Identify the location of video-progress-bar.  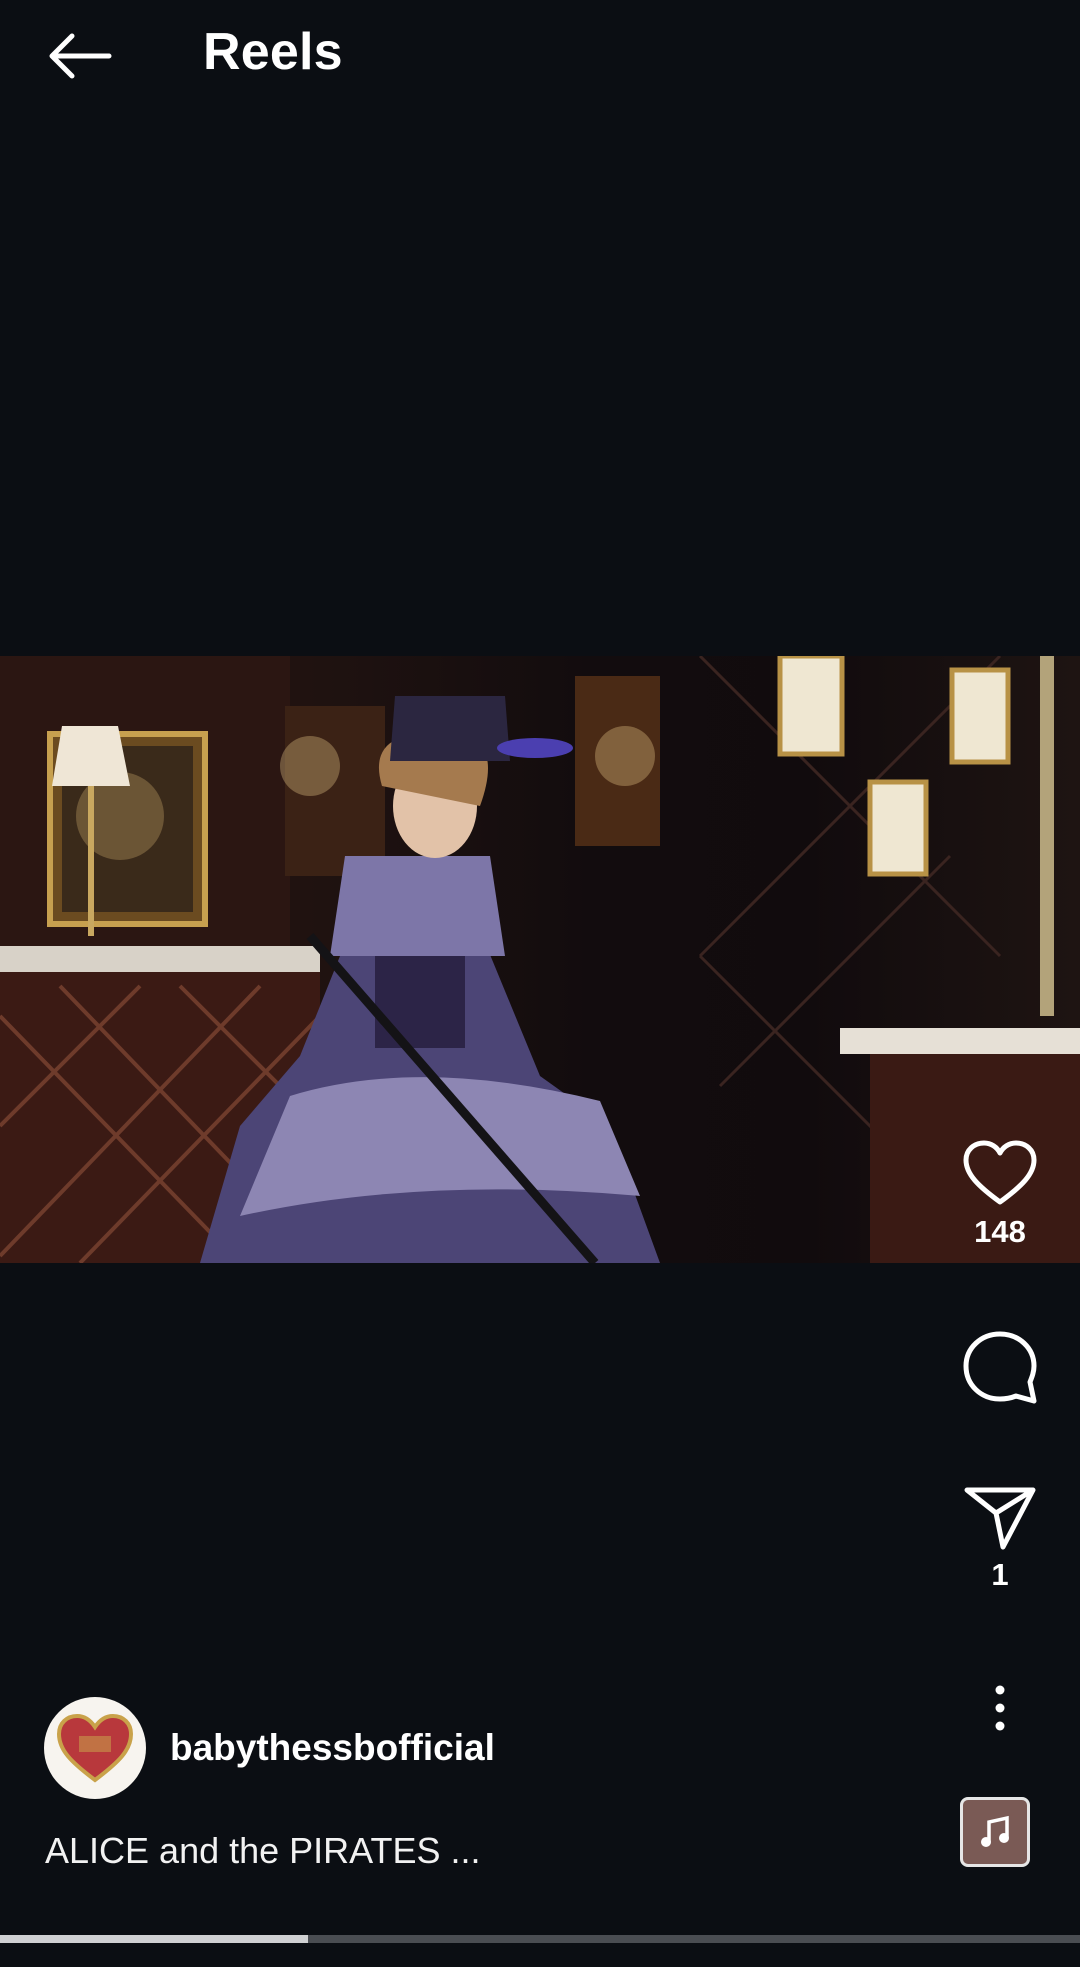
(540, 1939).